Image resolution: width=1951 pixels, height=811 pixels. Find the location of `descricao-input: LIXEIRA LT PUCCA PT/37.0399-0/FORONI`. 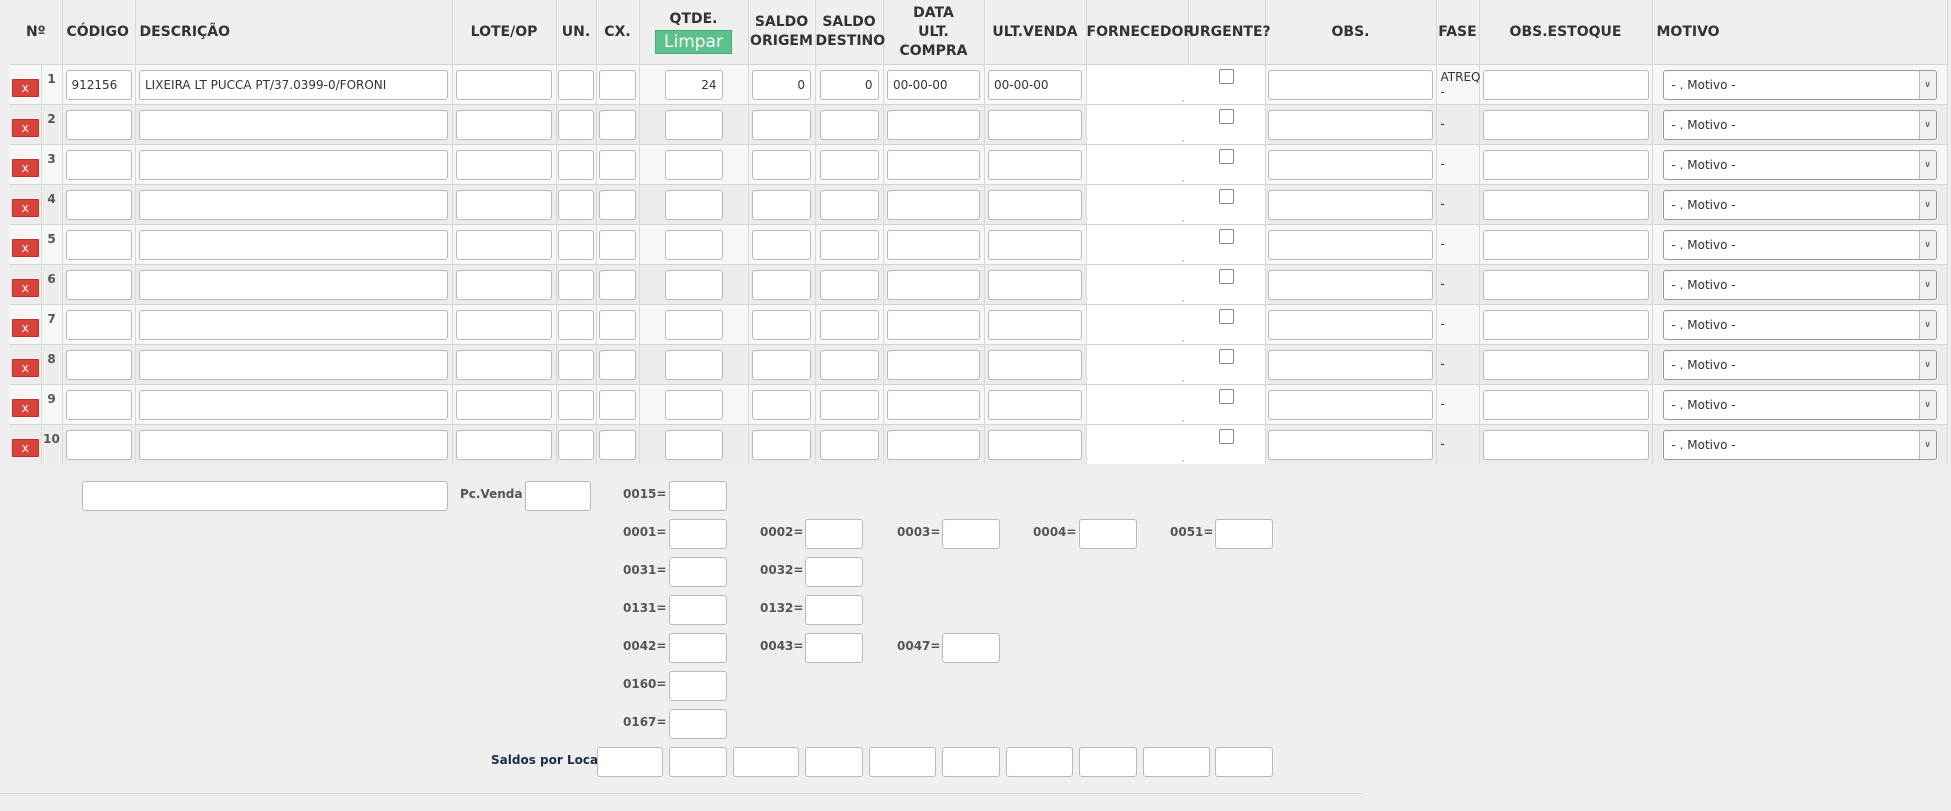

descricao-input: LIXEIRA LT PUCCA PT/37.0399-0/FORONI is located at coordinates (293, 84).